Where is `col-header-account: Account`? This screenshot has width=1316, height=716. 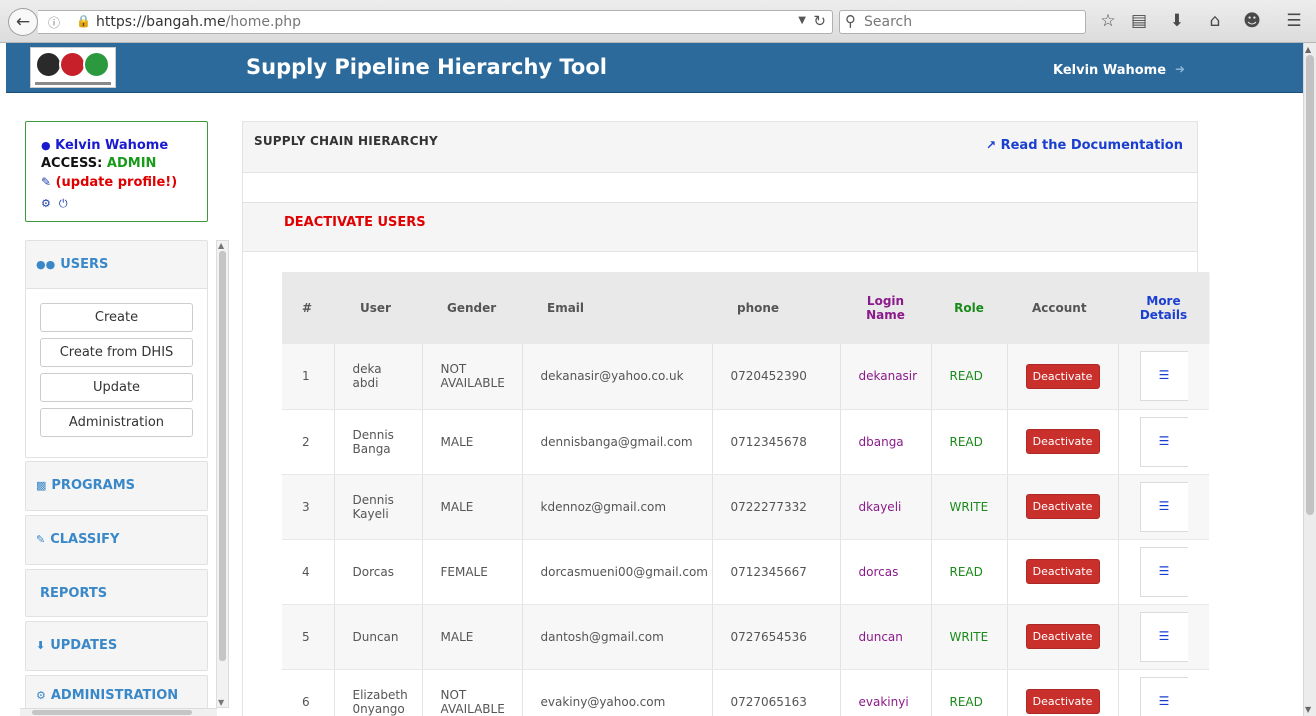 col-header-account: Account is located at coordinates (1059, 308).